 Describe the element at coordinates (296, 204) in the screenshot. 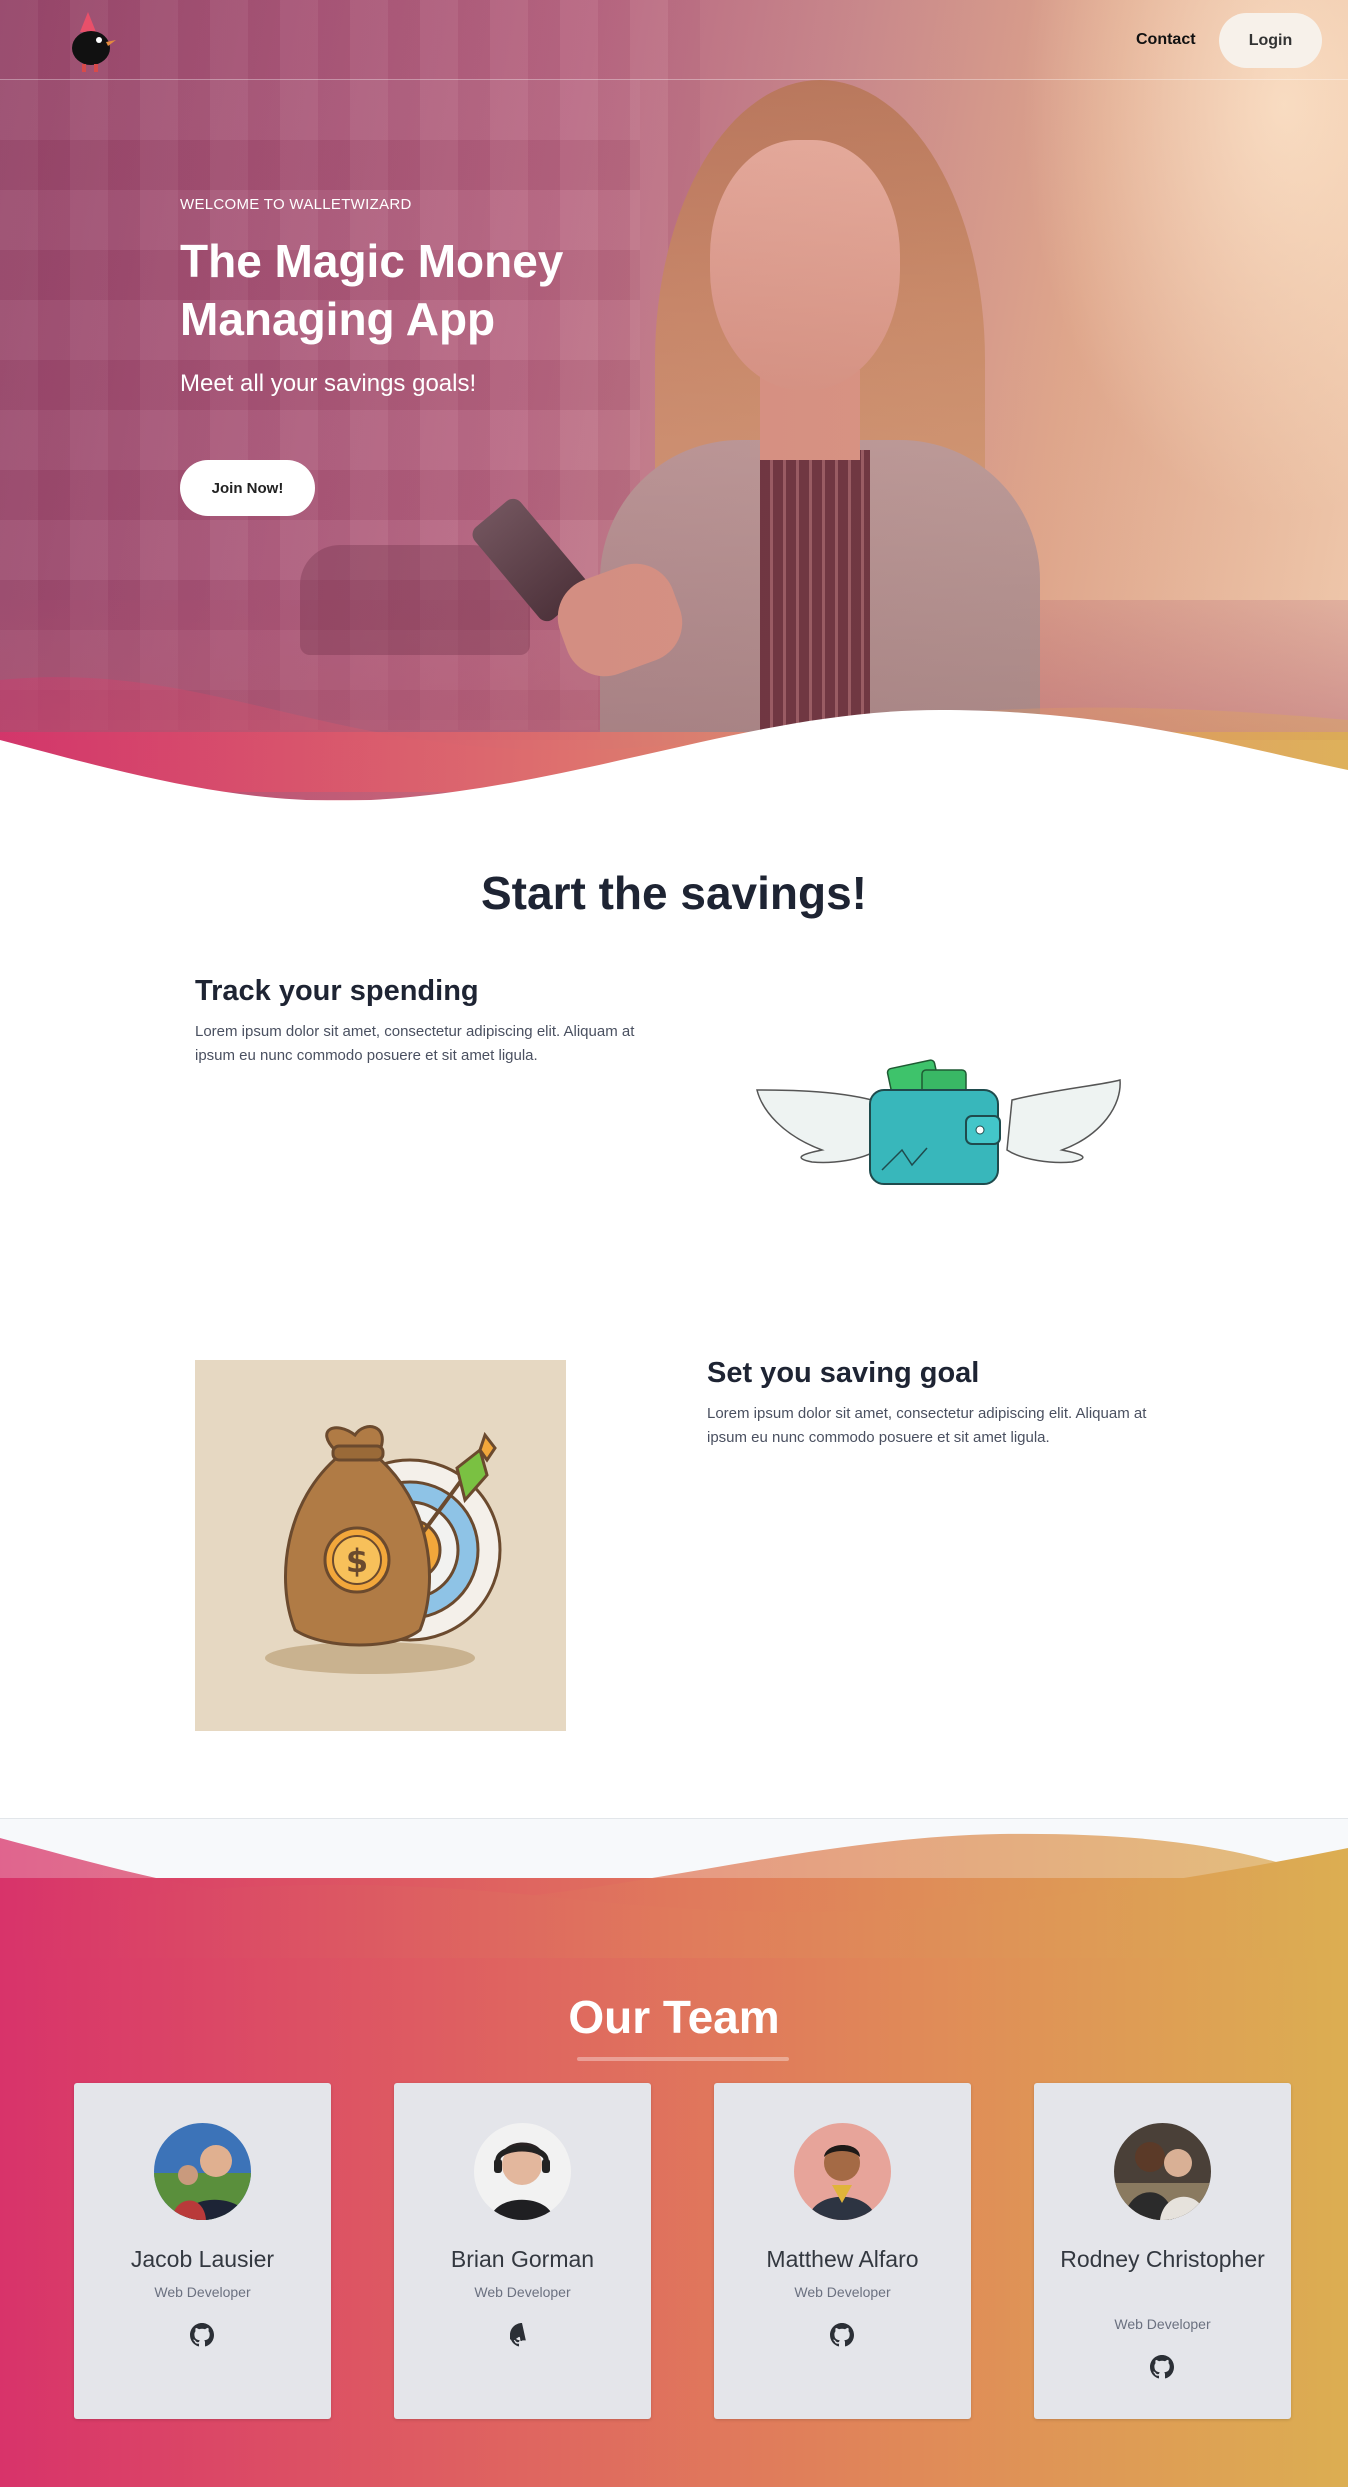

I see `hero-kicker: WELCOME TO WALLETWIZARD` at that location.